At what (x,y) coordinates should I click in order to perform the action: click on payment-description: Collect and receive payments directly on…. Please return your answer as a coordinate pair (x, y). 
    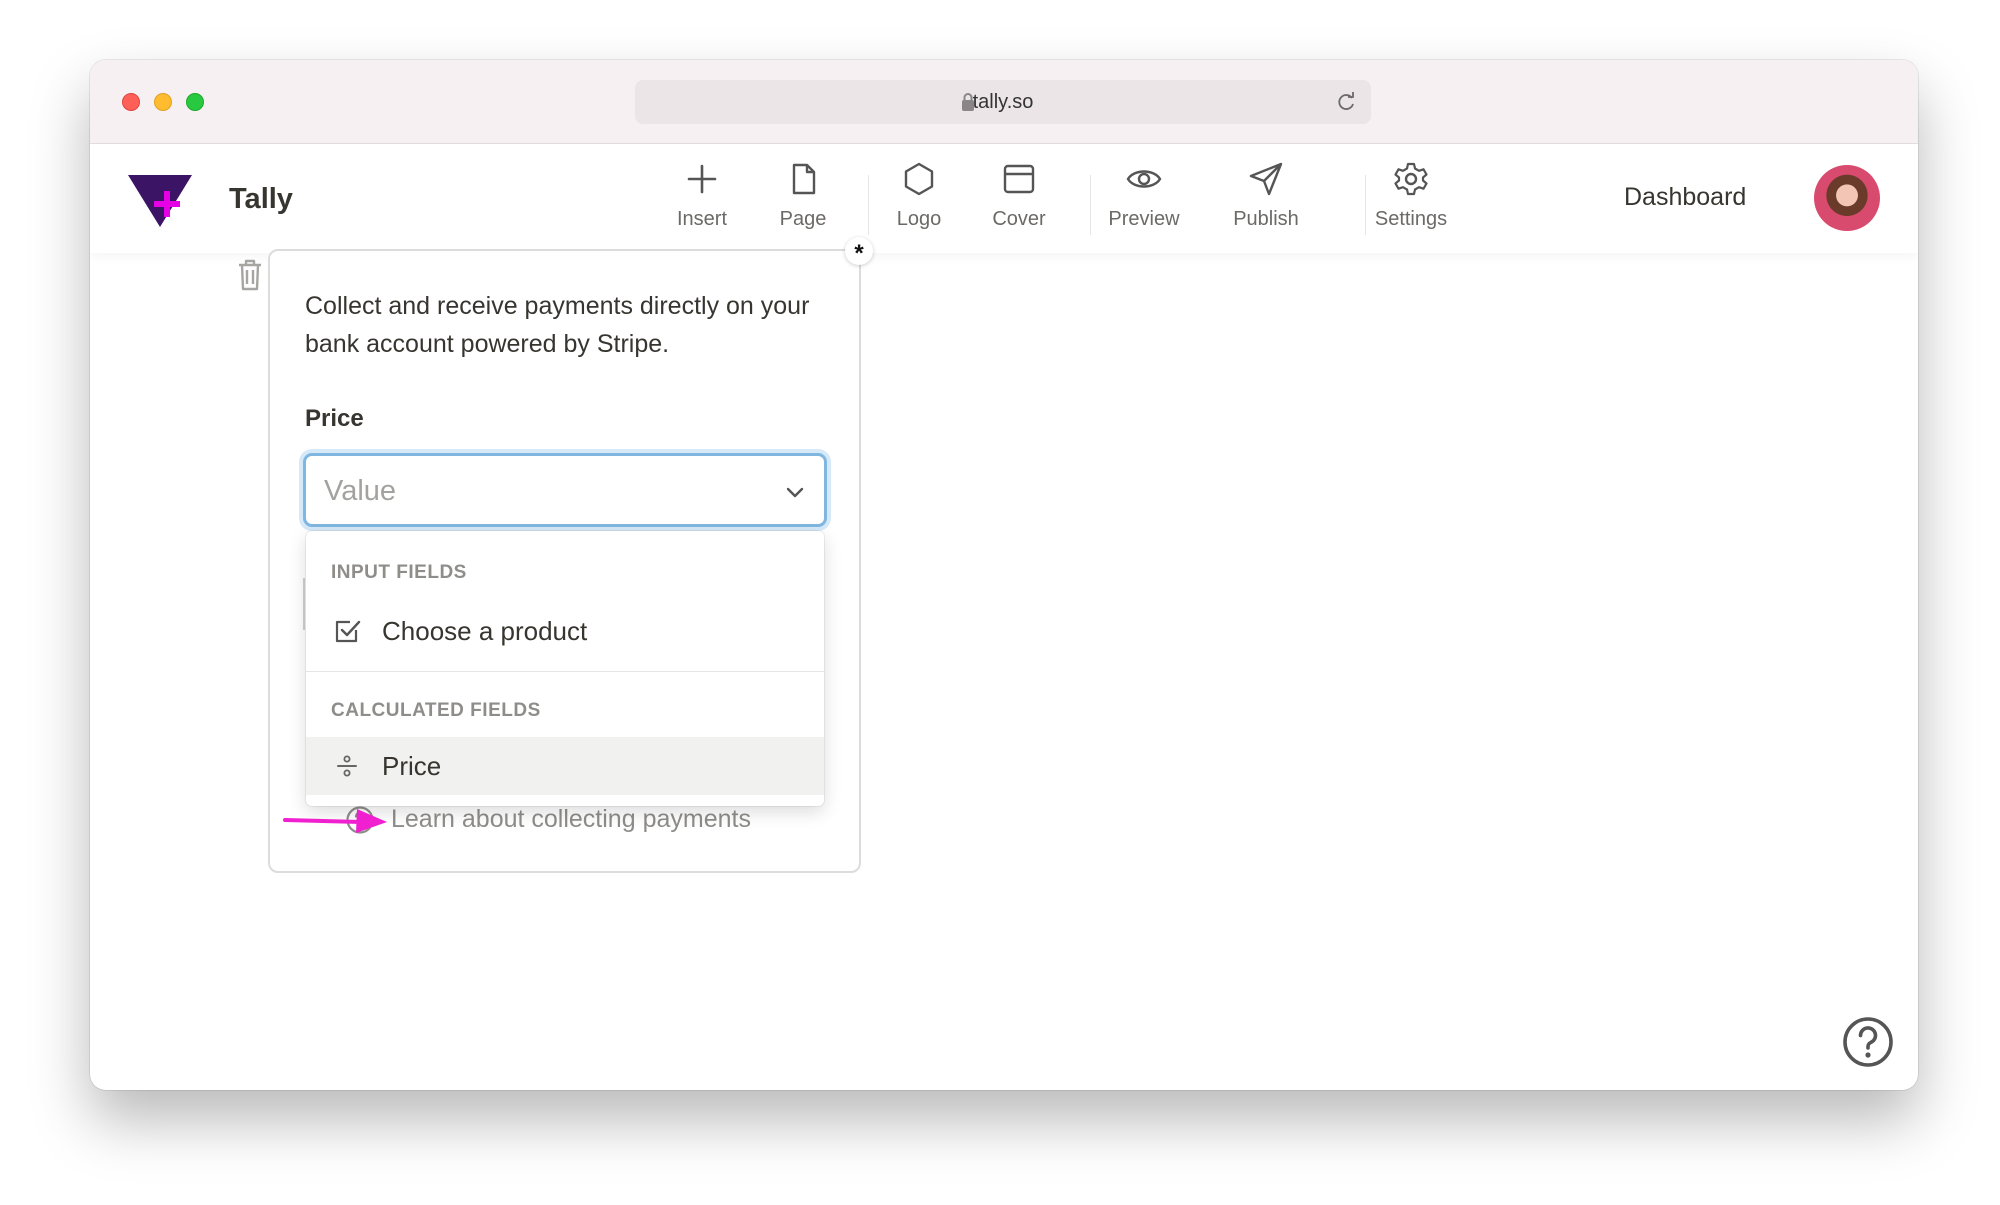
    Looking at the image, I should click on (557, 325).